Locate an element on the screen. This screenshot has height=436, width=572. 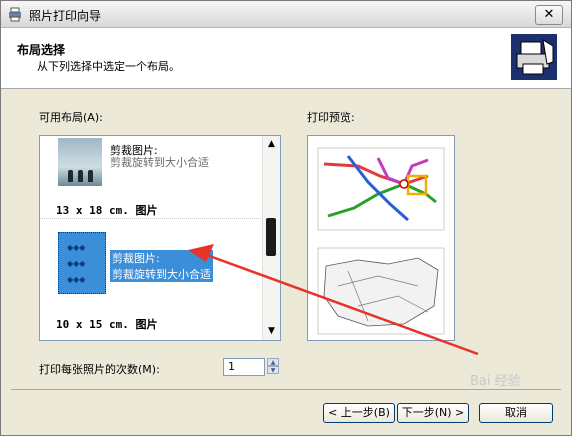
cancel-button: 取消 is located at coordinates (516, 413).